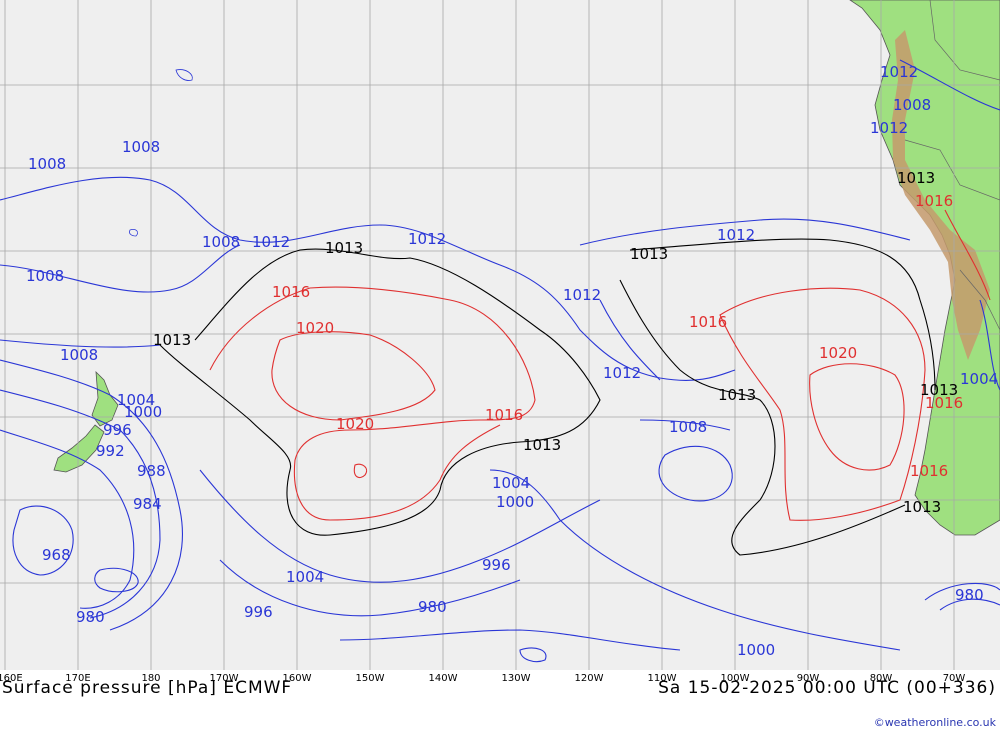 The image size is (1000, 733). Describe the element at coordinates (110, 451) in the screenshot. I see `isobar-label: 992` at that location.